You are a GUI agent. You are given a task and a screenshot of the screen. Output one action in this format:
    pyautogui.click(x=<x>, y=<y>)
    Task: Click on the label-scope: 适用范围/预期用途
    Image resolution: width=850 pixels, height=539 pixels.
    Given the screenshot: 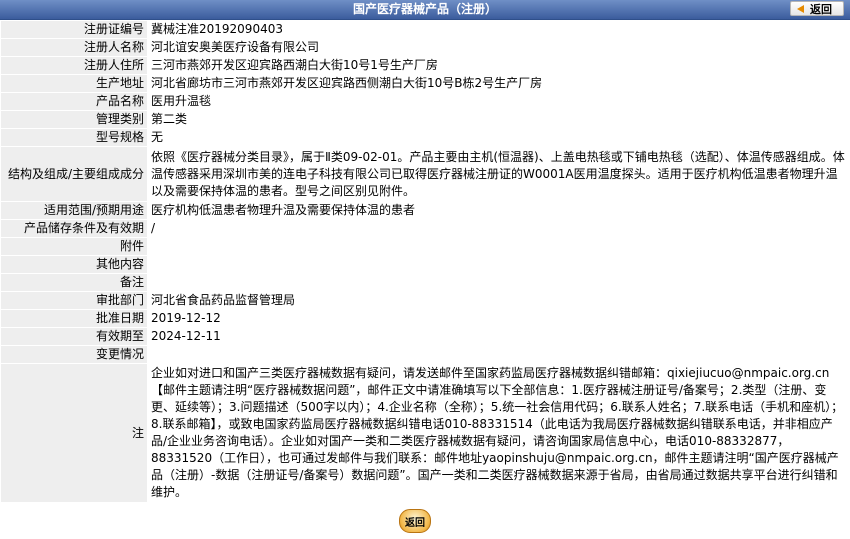 What is the action you would take?
    pyautogui.click(x=74, y=210)
    